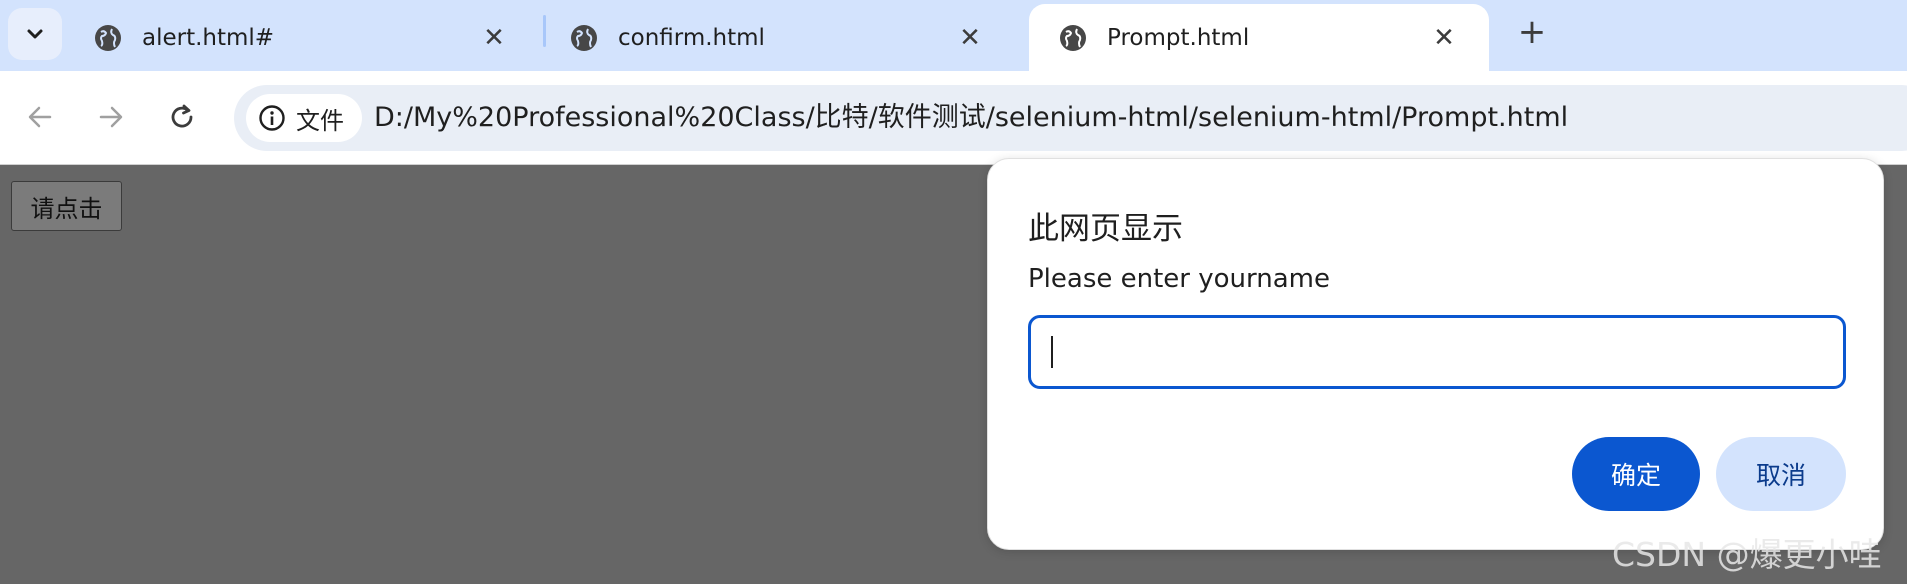  What do you see at coordinates (208, 37) in the screenshot?
I see `tab-title: alert.html#` at bounding box center [208, 37].